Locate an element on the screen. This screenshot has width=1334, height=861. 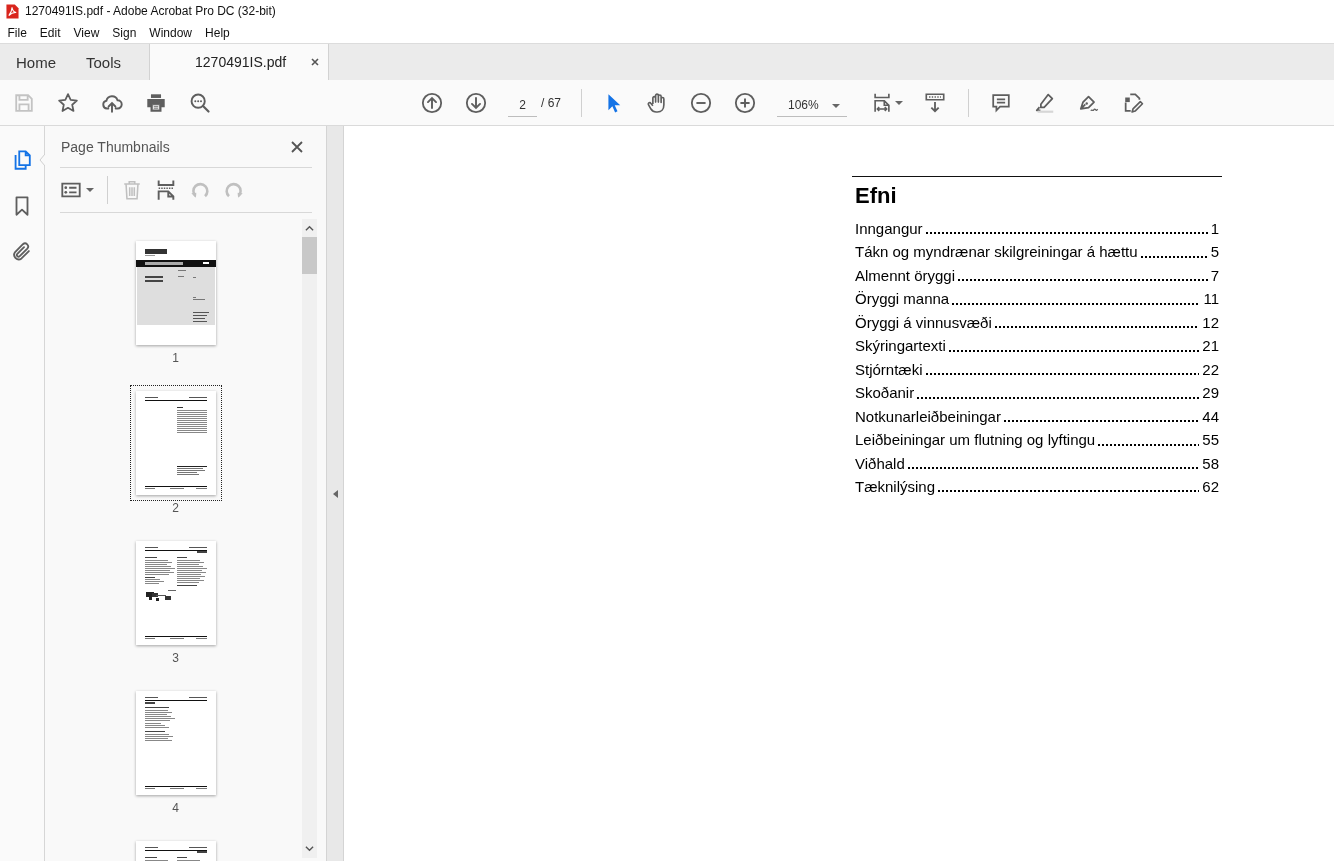
menu-item: Edit is located at coordinates (50, 32).